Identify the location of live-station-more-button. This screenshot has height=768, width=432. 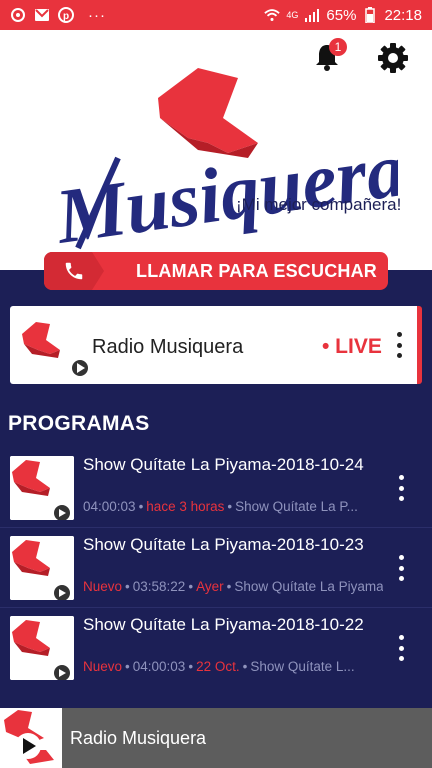
(399, 345).